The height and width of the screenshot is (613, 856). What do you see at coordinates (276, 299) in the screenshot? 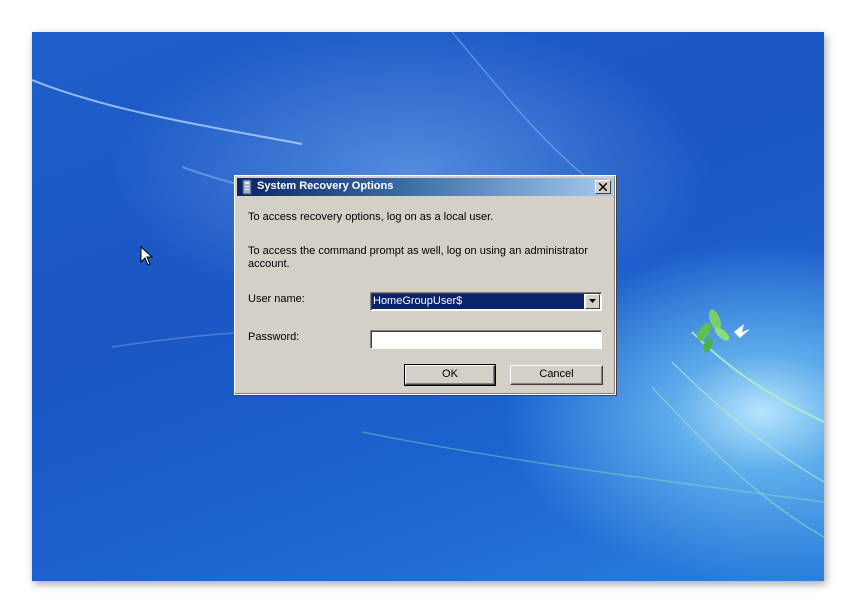
I see `user-name-label: User name:` at bounding box center [276, 299].